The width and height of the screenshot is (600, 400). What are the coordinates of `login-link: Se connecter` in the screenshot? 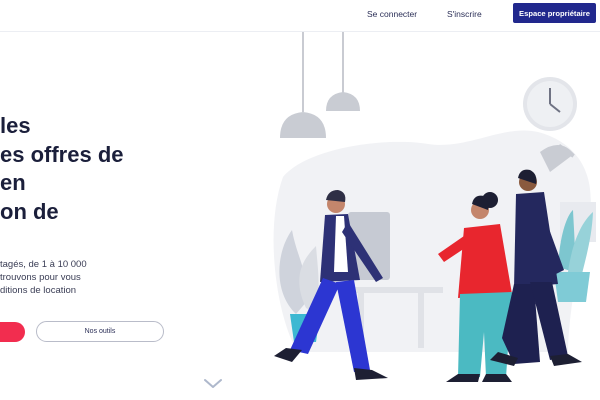 It's located at (392, 14).